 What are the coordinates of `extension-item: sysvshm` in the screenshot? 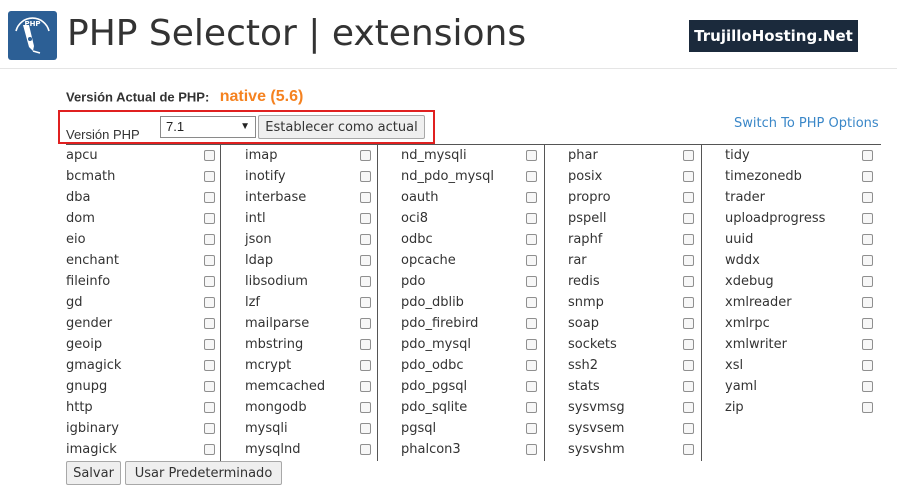 It's located at (628, 449).